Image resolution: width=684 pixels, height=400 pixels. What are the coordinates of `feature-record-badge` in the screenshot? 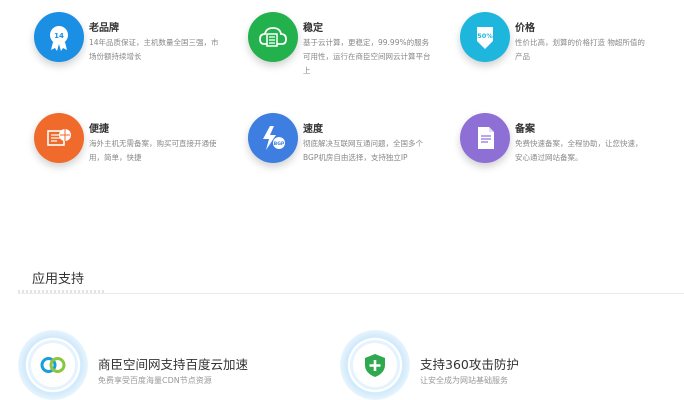 It's located at (485, 138).